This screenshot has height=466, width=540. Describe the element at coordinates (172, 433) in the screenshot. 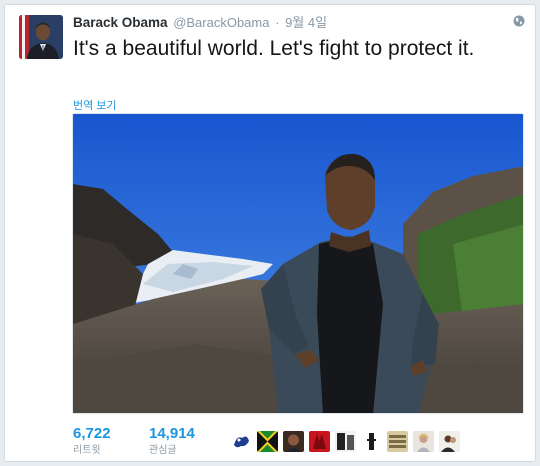

I see `like-count: 14,914` at that location.